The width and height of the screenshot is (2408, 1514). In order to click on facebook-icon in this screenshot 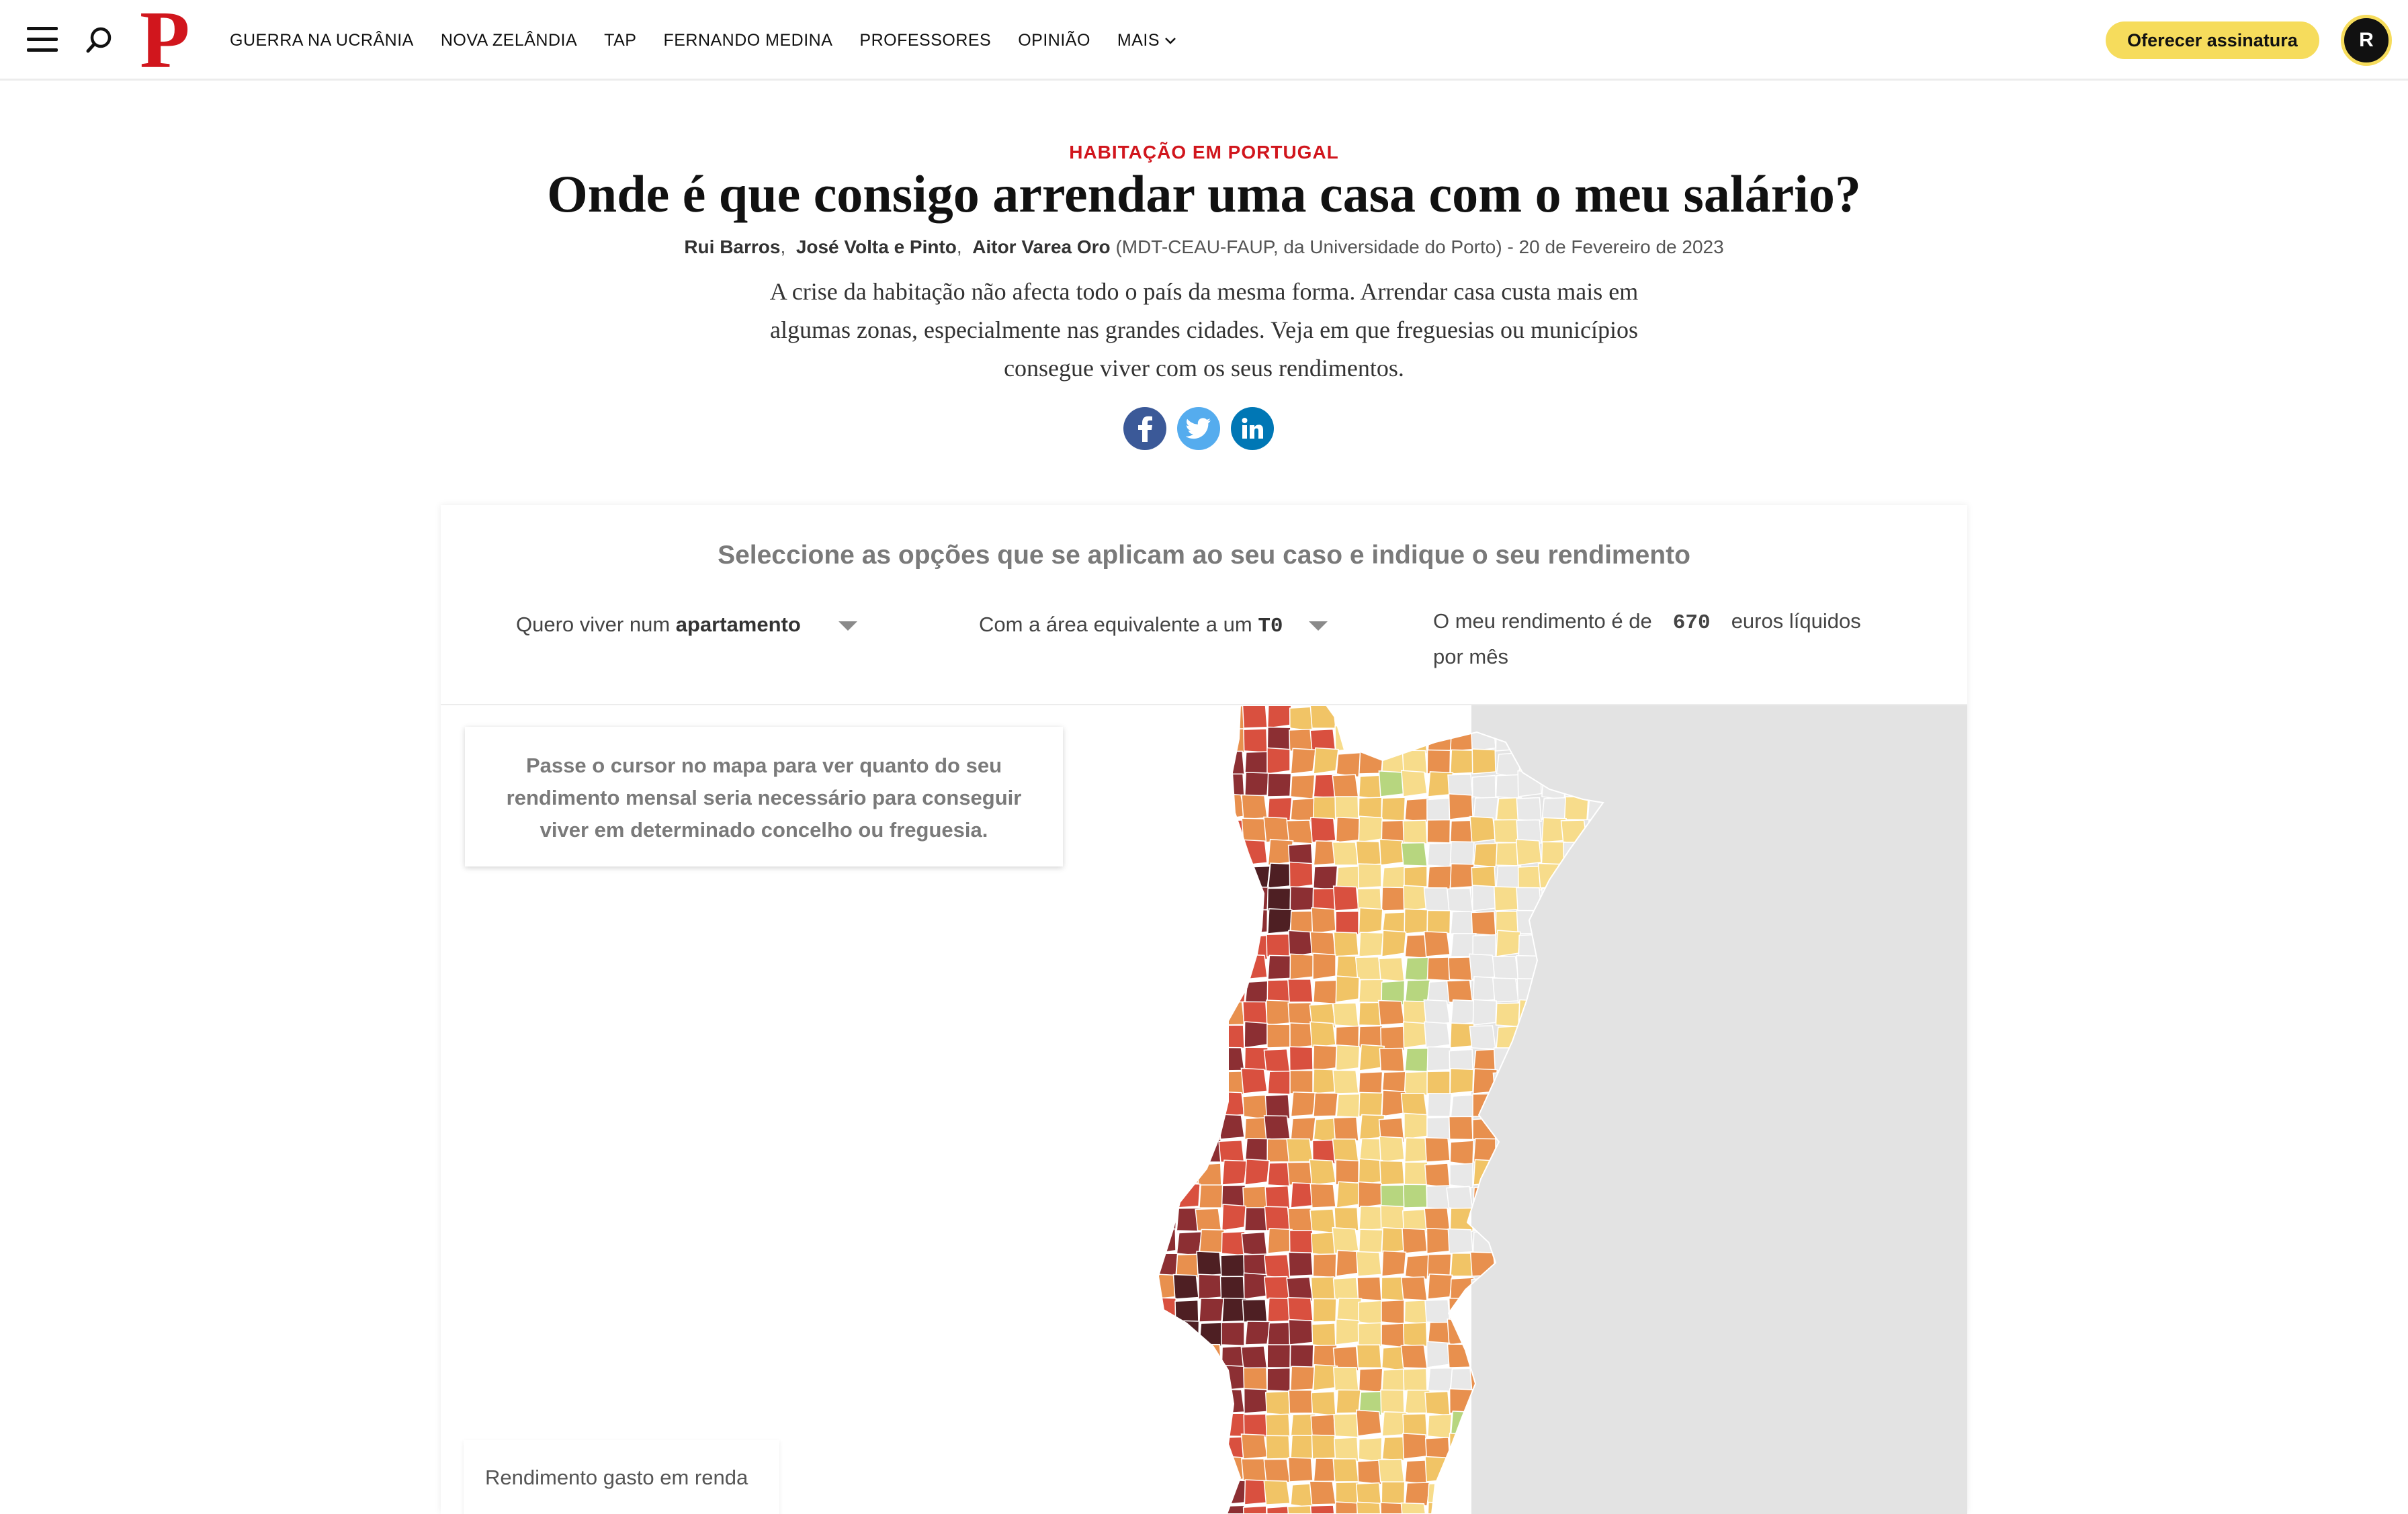, I will do `click(1144, 428)`.